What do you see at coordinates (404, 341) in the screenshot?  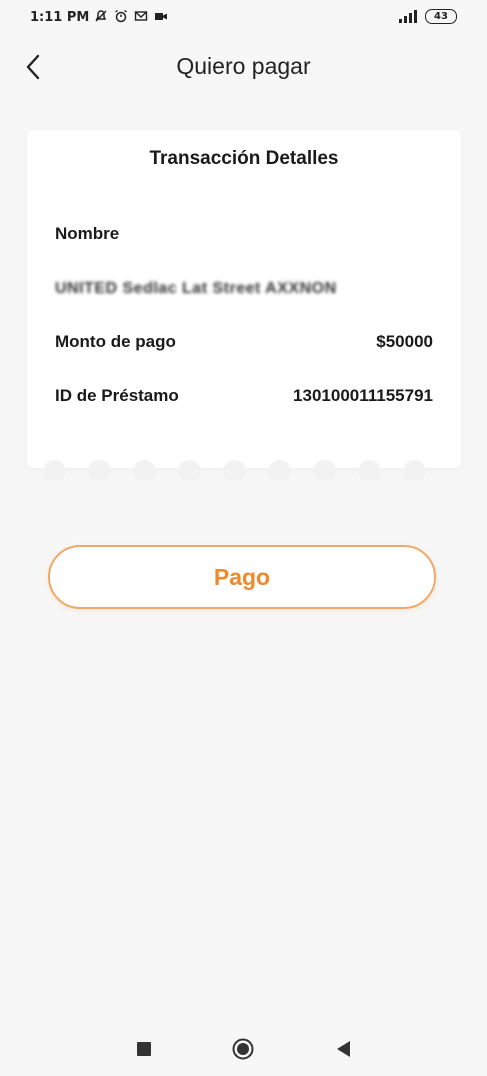 I see `amount-value: $50000` at bounding box center [404, 341].